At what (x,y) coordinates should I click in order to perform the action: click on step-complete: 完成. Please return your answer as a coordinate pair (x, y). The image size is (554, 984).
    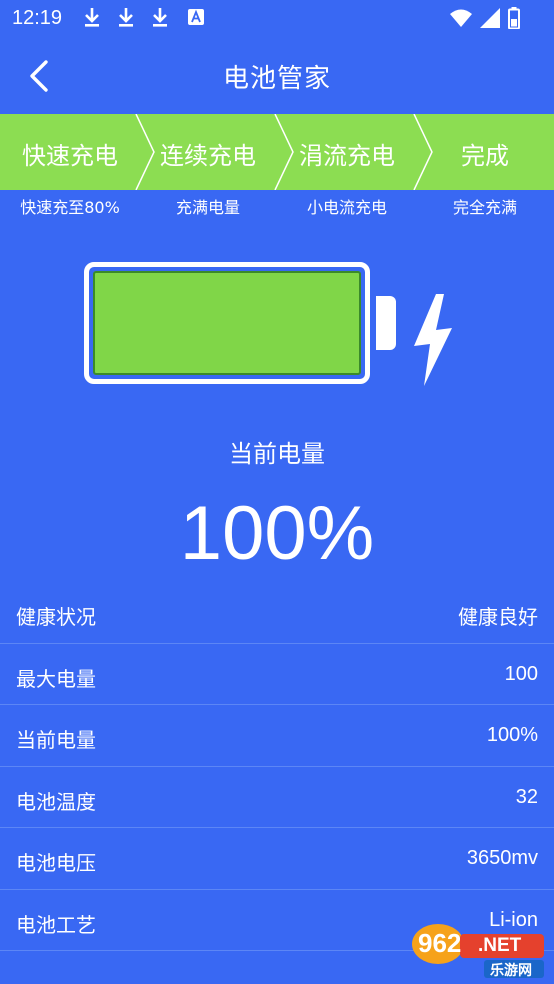
    Looking at the image, I should click on (485, 156).